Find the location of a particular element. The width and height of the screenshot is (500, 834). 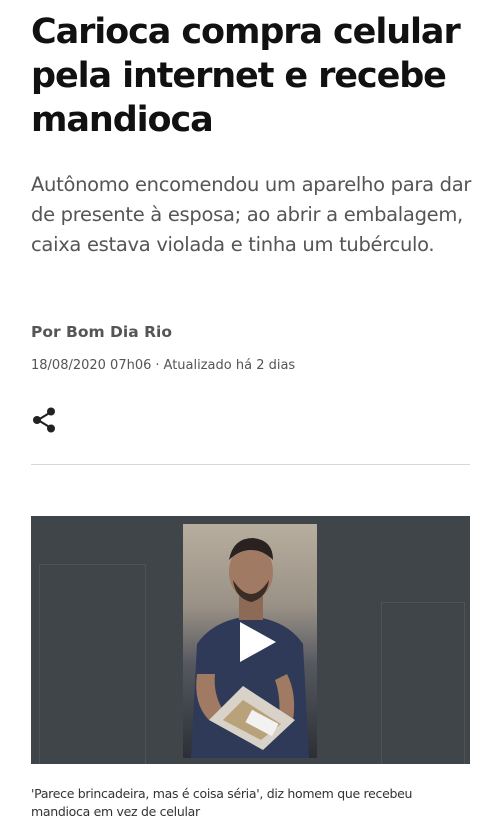

article-byline: Por Bom Dia Rio is located at coordinates (101, 332).